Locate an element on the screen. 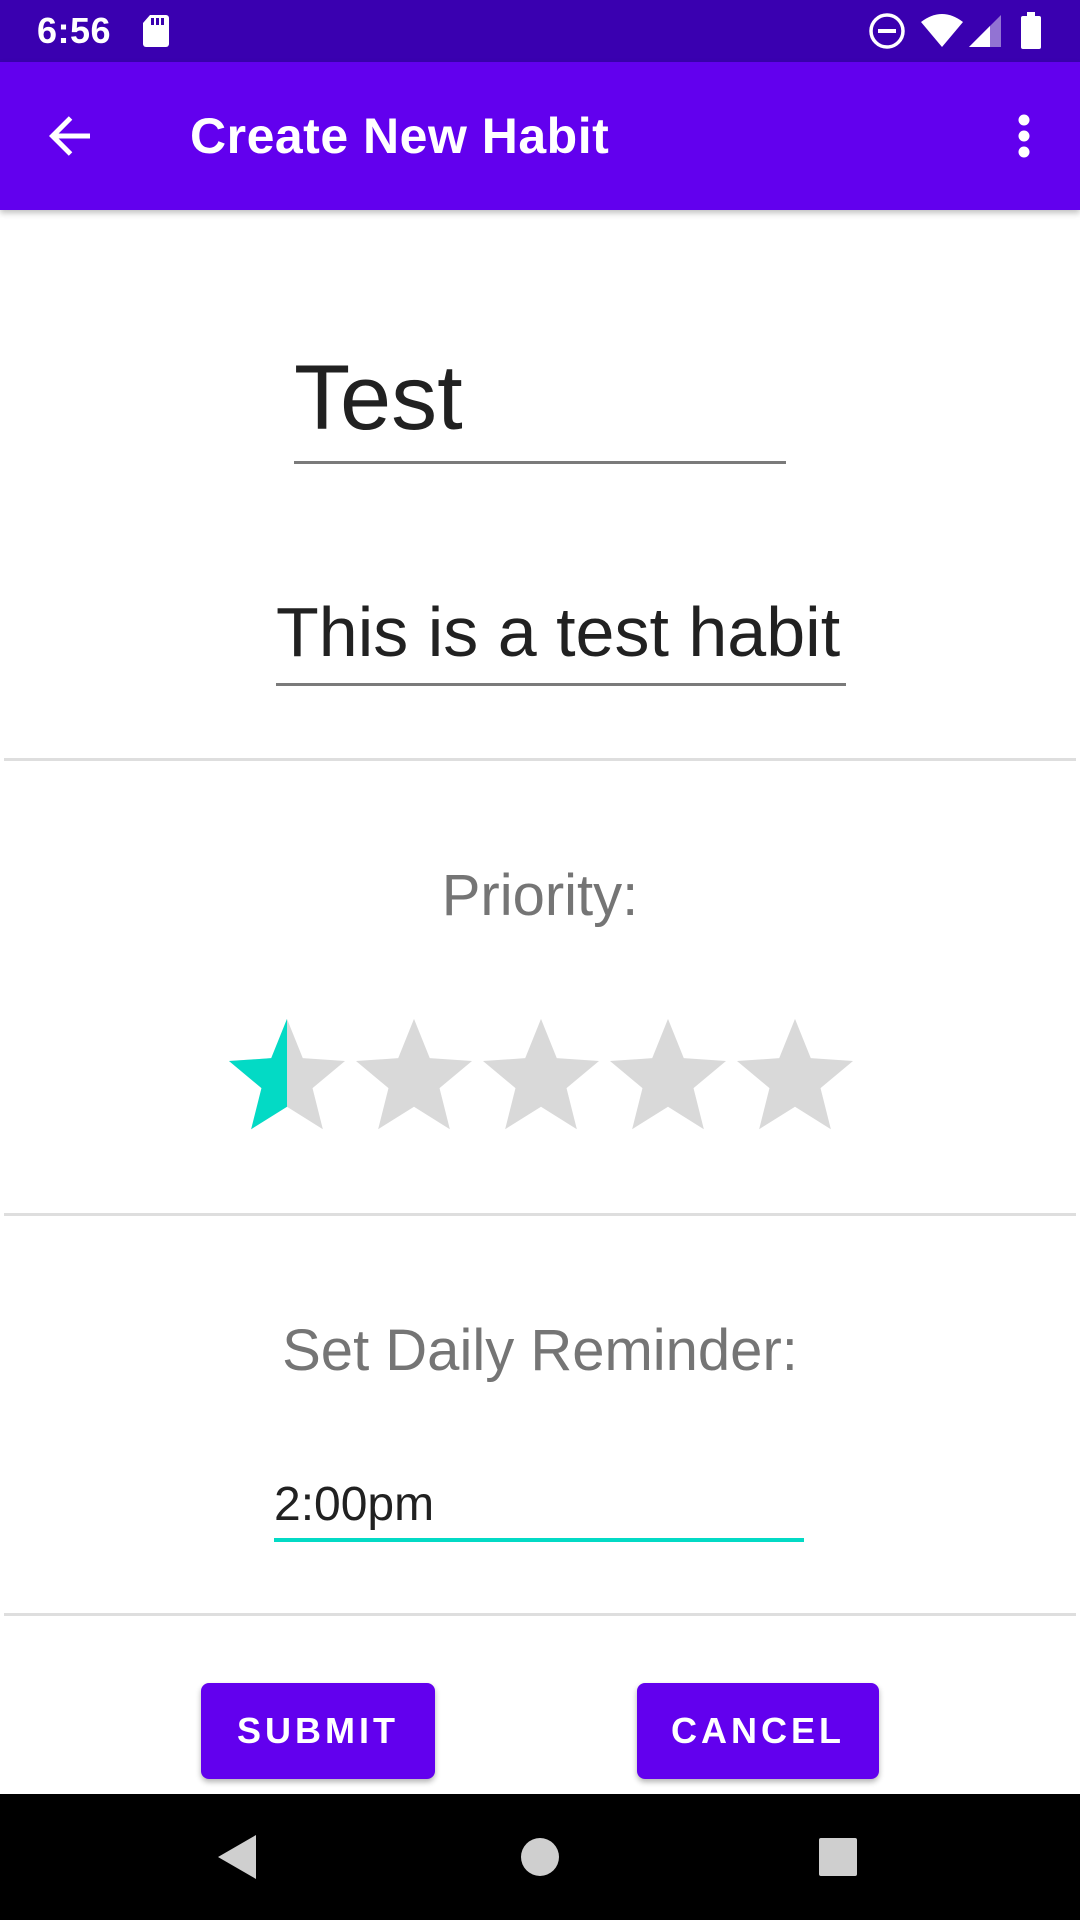 The width and height of the screenshot is (1080, 1920). do-not-disturb-icon is located at coordinates (887, 31).